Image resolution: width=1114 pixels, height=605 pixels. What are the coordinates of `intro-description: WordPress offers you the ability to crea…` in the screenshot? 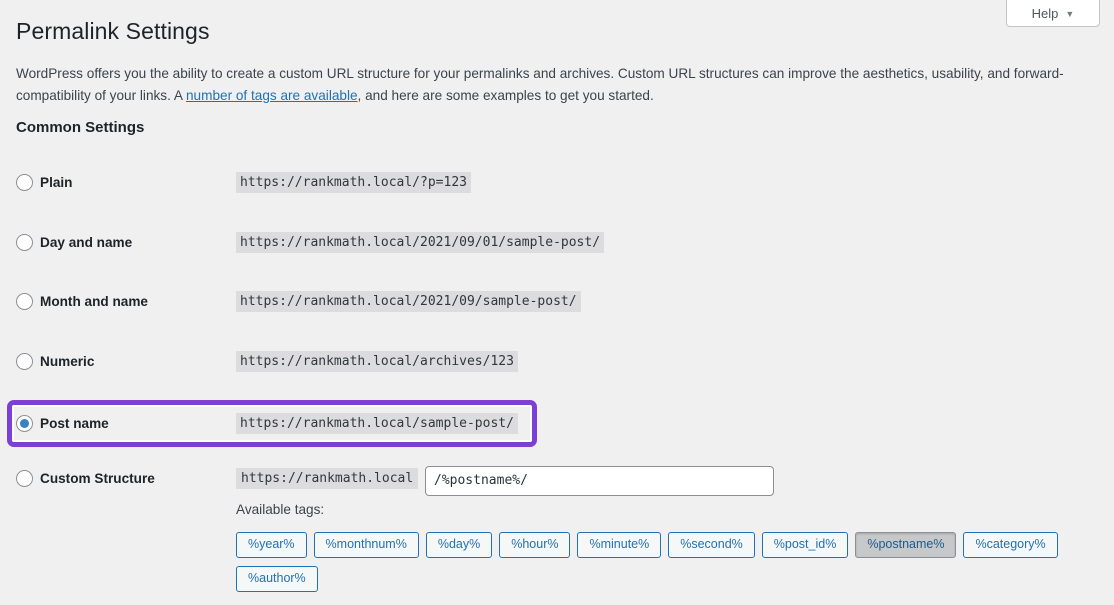 It's located at (547, 85).